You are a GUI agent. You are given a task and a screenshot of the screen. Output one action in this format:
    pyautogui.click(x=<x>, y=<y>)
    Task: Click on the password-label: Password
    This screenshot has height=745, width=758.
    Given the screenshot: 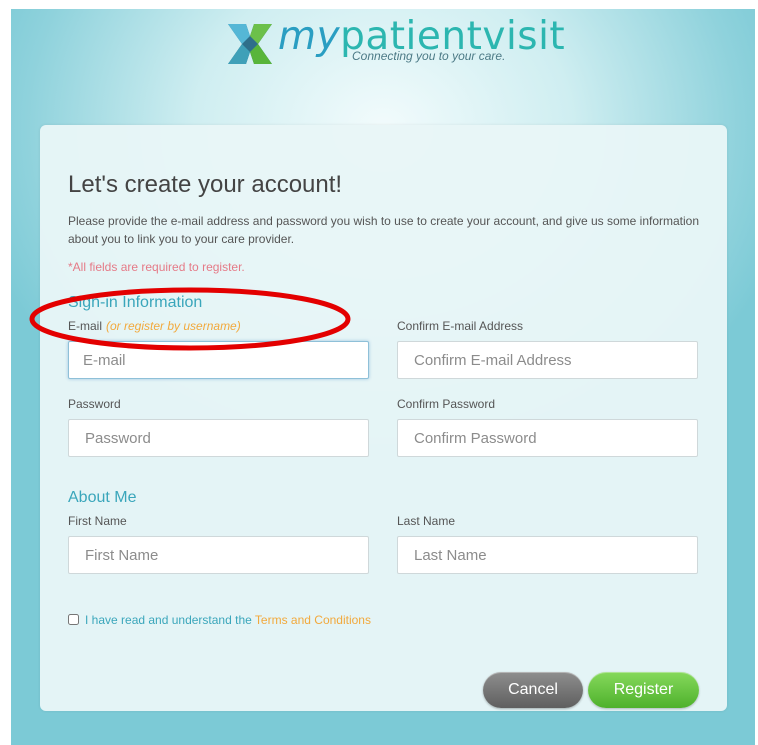 What is the action you would take?
    pyautogui.click(x=94, y=404)
    